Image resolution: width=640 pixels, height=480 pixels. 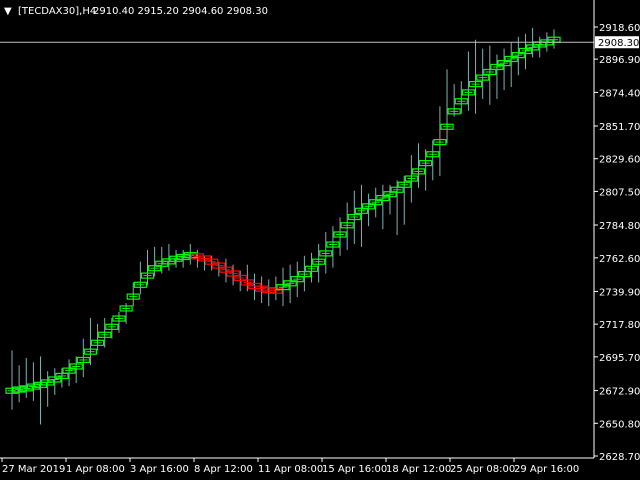 I want to click on price-tag-label: 2908.30, so click(x=618, y=43).